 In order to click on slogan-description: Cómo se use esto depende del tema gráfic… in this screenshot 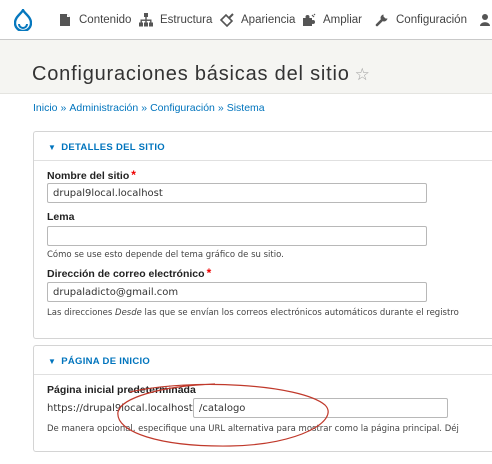, I will do `click(165, 255)`.